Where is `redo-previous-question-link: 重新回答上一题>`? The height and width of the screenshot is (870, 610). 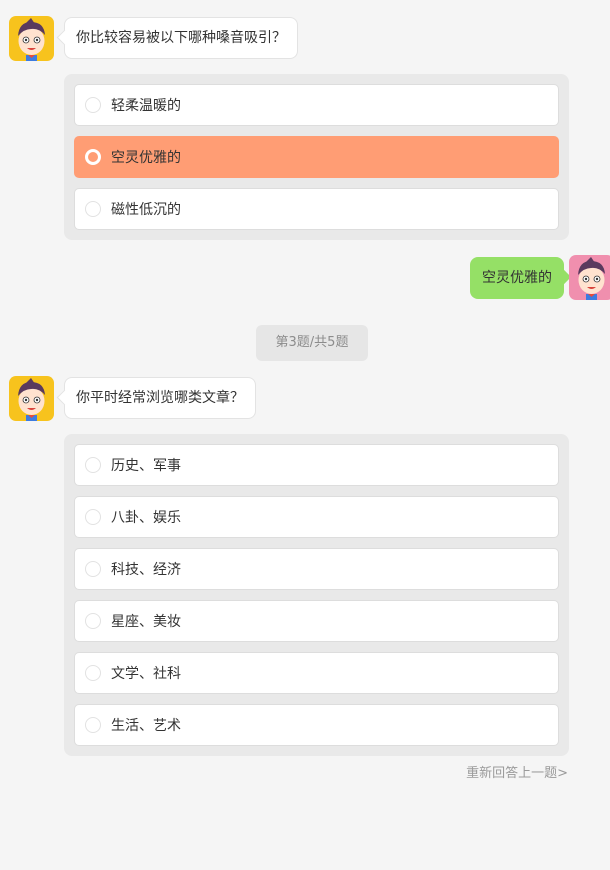 redo-previous-question-link: 重新回答上一题> is located at coordinates (517, 771).